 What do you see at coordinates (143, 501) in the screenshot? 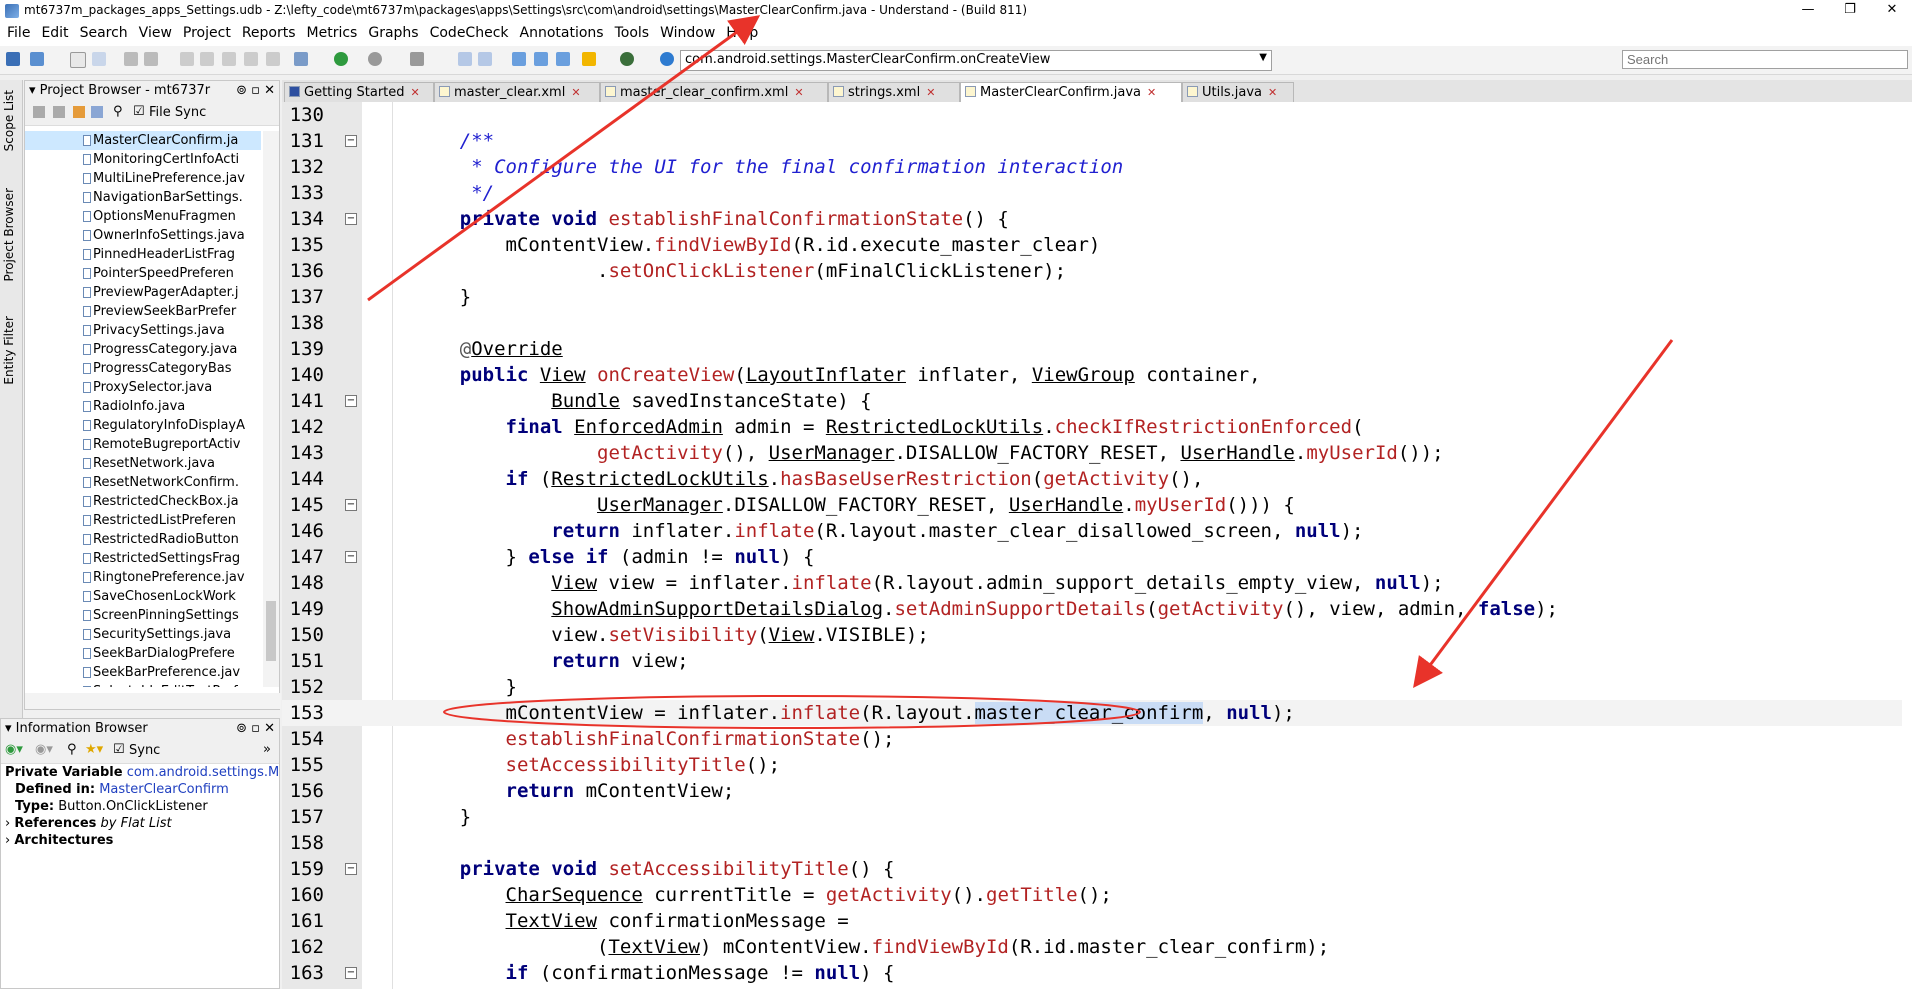
I see `file-list-item: RestrictedCheckBox.ja` at bounding box center [143, 501].